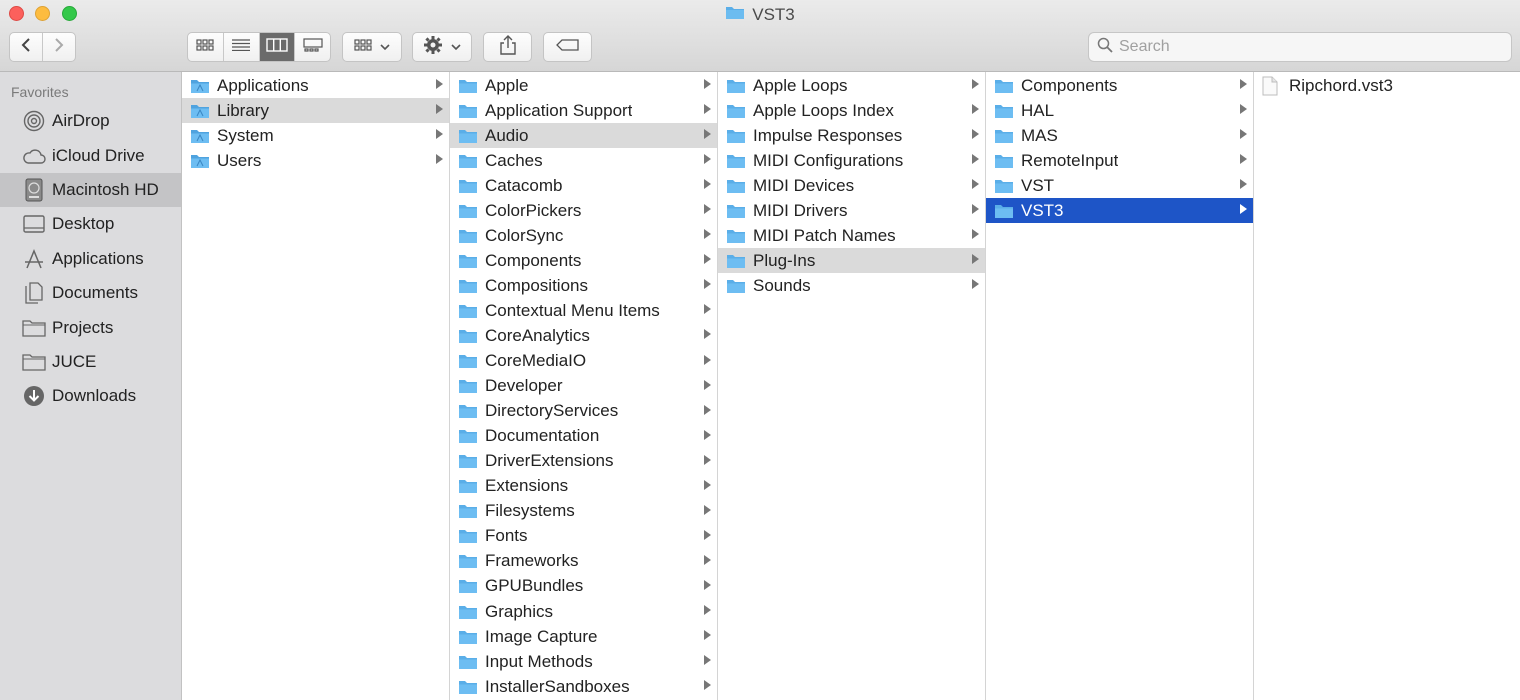 Image resolution: width=1520 pixels, height=700 pixels. Describe the element at coordinates (1119, 211) in the screenshot. I see `folder-row-vst3: VST3` at that location.